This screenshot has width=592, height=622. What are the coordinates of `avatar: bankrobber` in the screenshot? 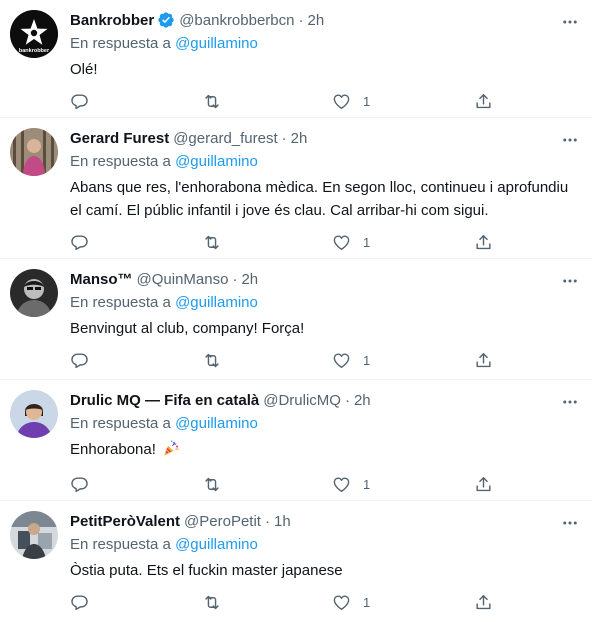 It's located at (34, 34).